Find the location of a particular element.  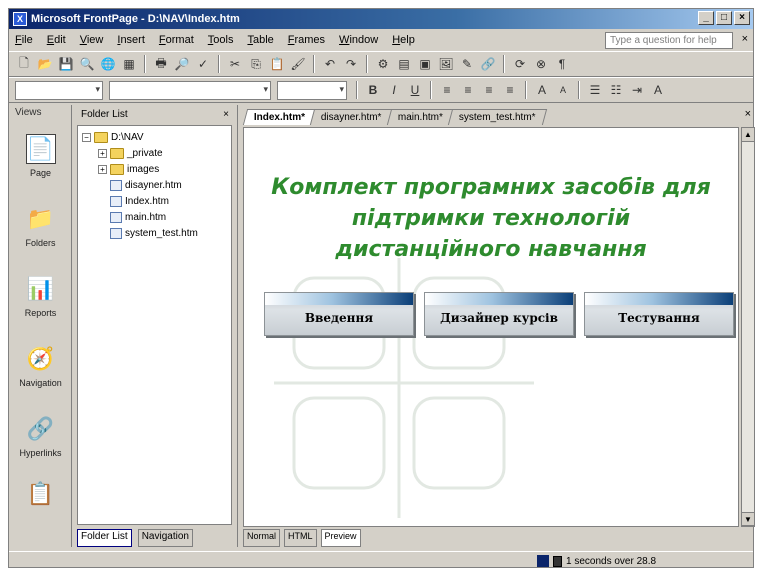

intro-button: Введення is located at coordinates (339, 314).